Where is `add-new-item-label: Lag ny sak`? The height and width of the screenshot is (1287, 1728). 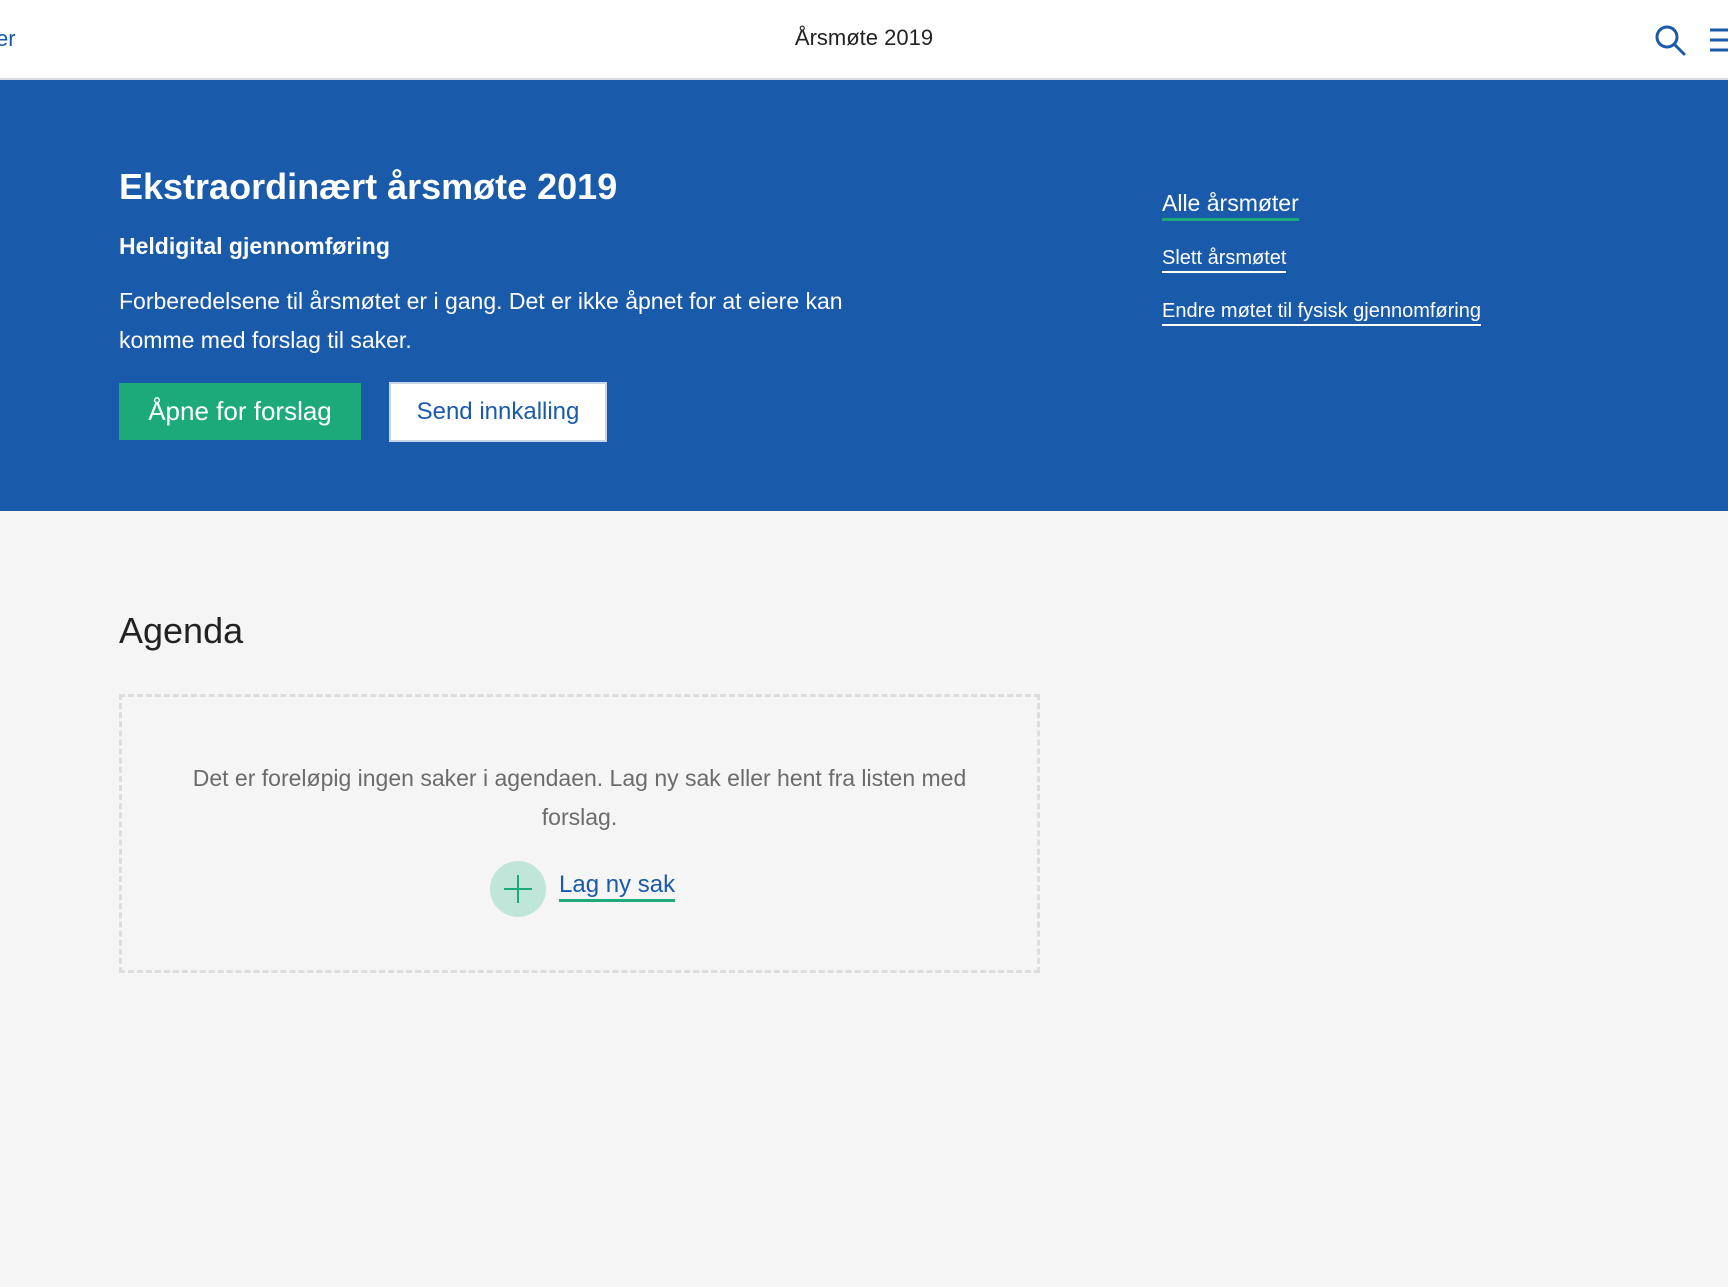 add-new-item-label: Lag ny sak is located at coordinates (617, 886).